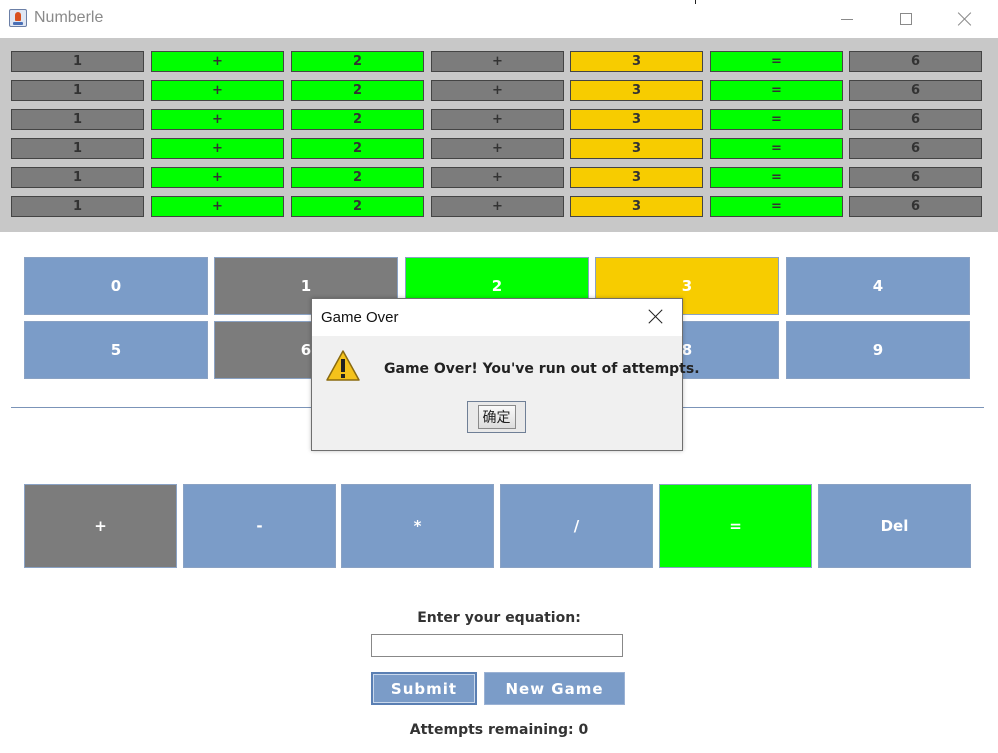 This screenshot has width=998, height=753. Describe the element at coordinates (878, 350) in the screenshot. I see `digit-key-9: 9` at that location.